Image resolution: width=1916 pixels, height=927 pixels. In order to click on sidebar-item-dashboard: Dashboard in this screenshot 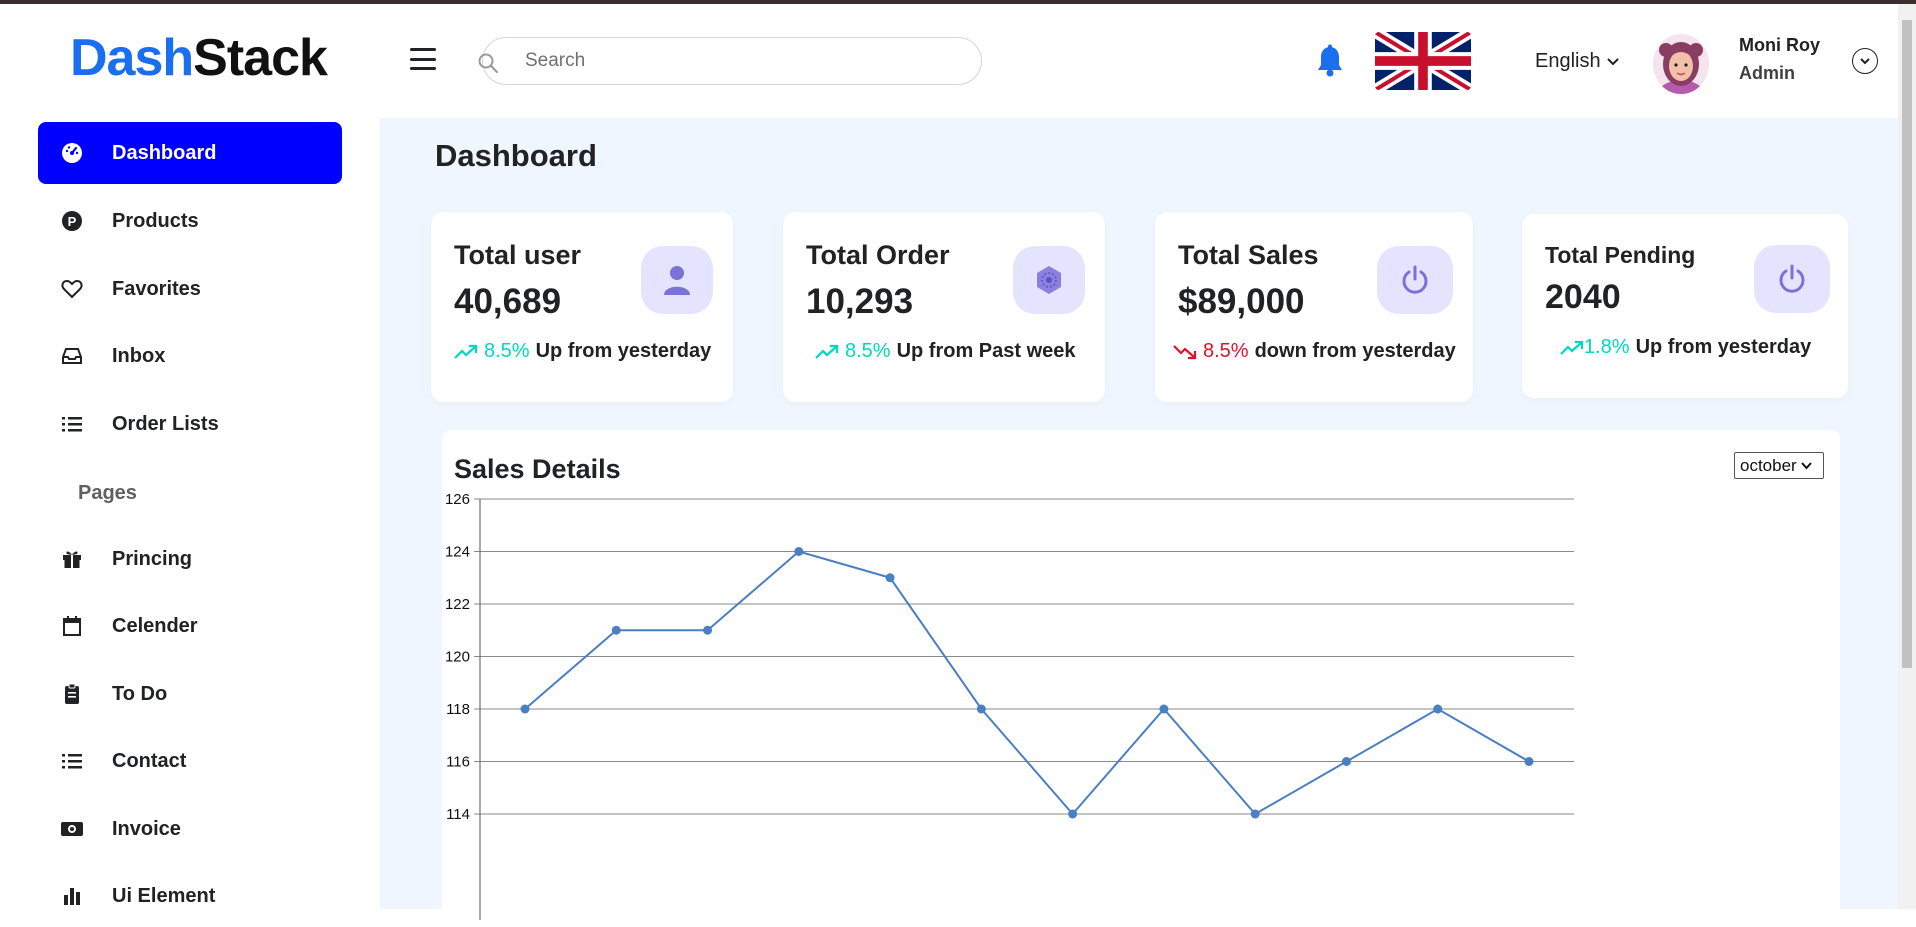, I will do `click(190, 153)`.